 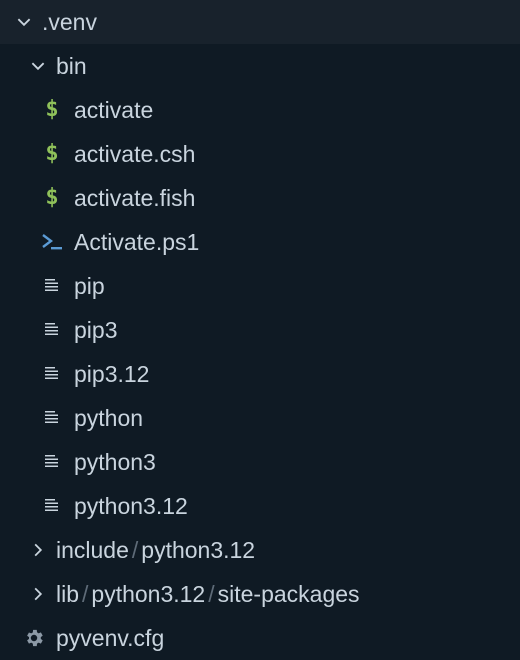 I want to click on file-label: python3.12, so click(x=131, y=505).